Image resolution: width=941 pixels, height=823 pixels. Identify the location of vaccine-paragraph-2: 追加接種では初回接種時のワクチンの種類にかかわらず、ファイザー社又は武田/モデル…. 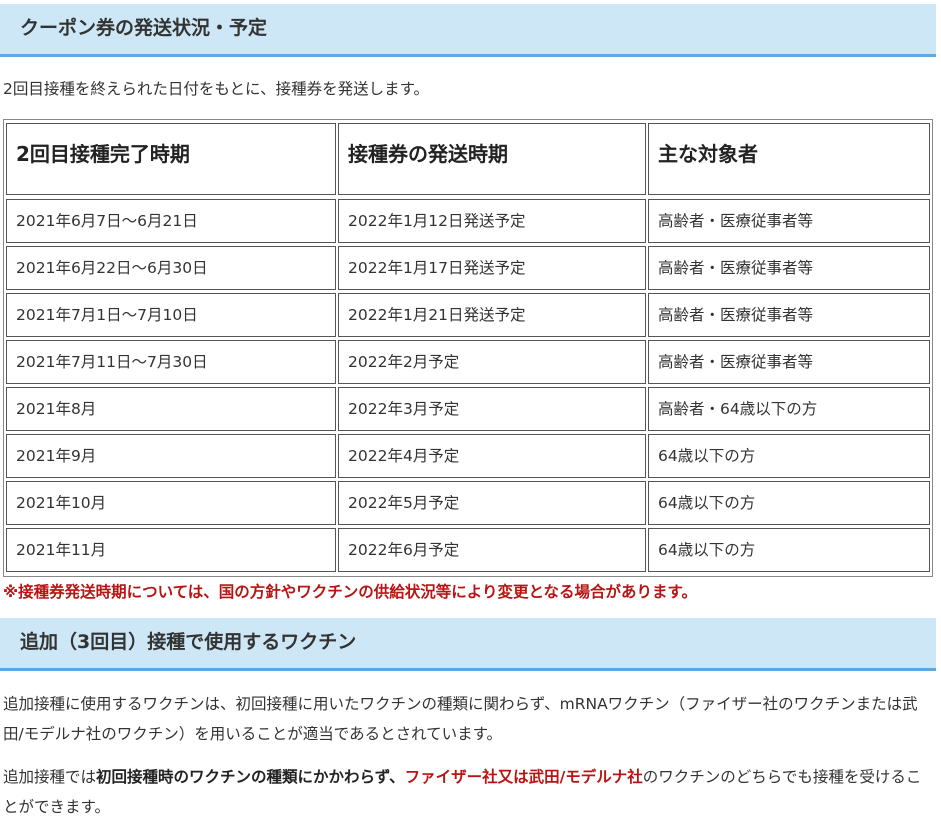
(468, 792).